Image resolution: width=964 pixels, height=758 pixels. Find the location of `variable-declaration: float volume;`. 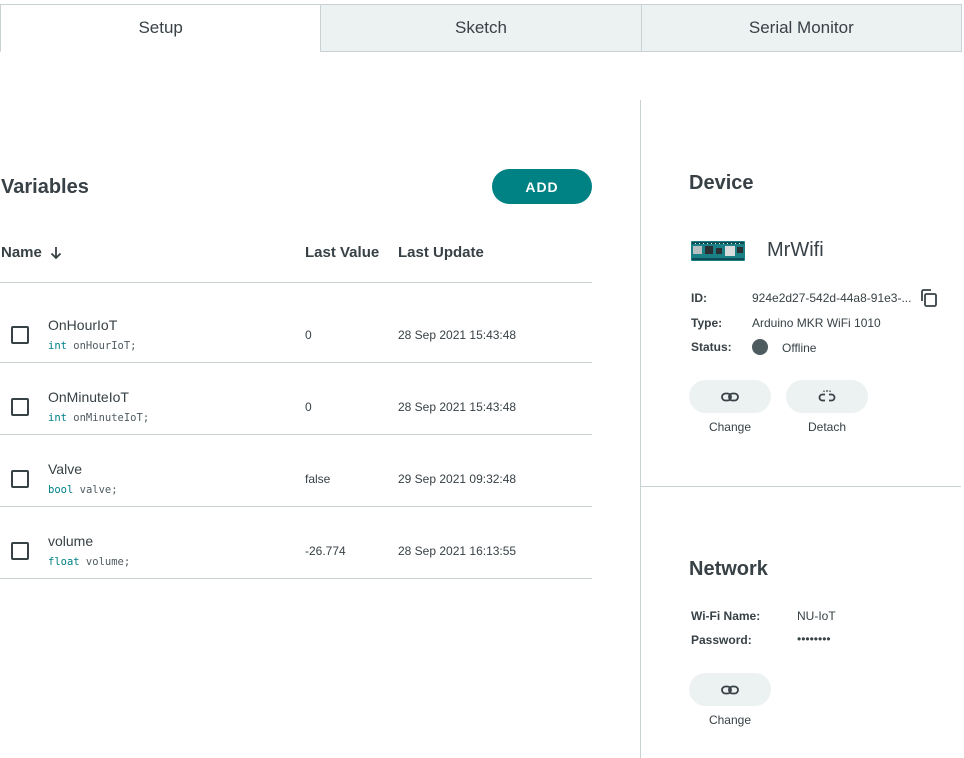

variable-declaration: float volume; is located at coordinates (89, 562).